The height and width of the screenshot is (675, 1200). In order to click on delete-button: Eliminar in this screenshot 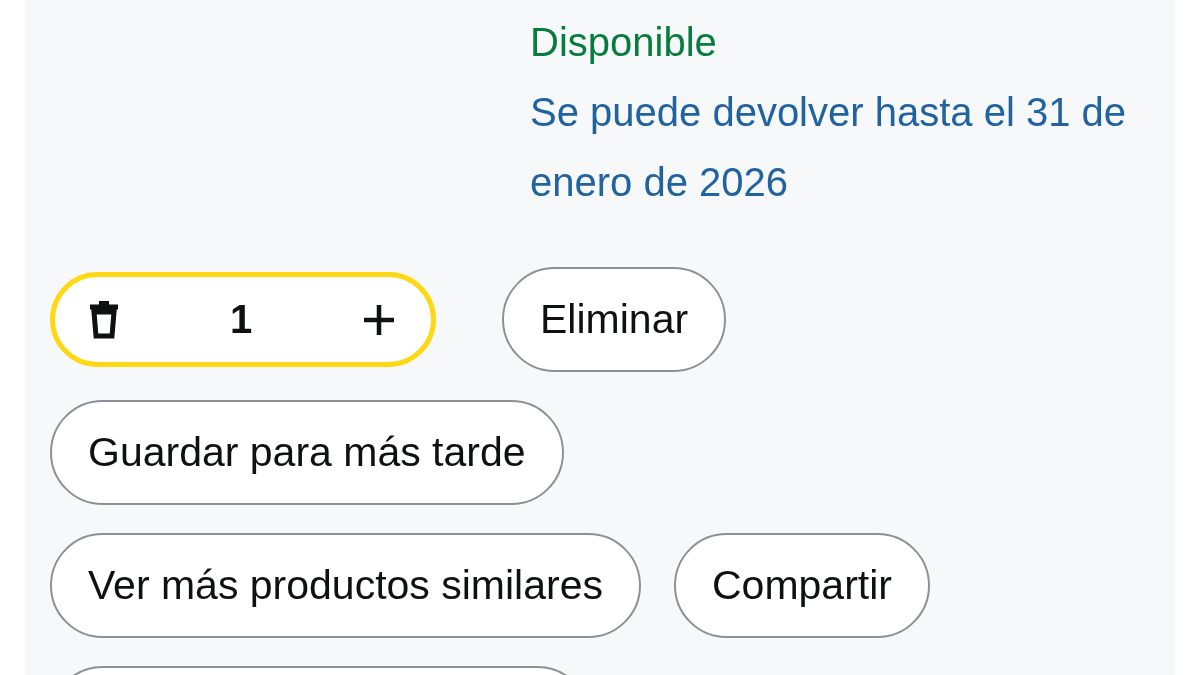, I will do `click(614, 319)`.